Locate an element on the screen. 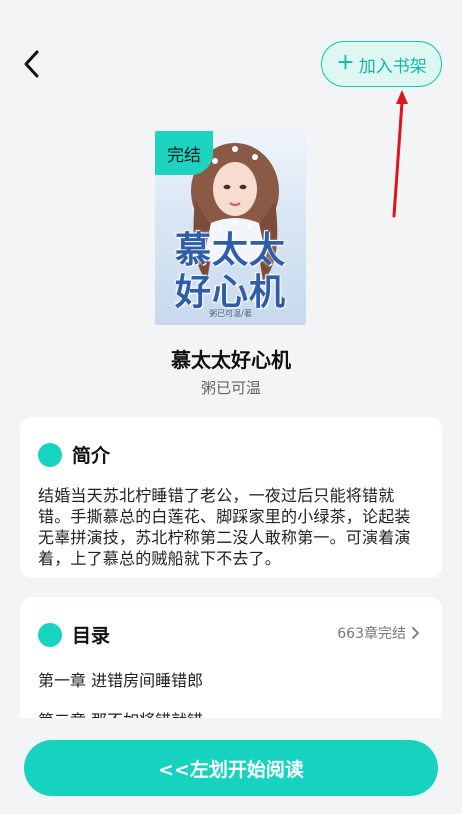 This screenshot has width=462, height=814. chevron-right-icon is located at coordinates (415, 633).